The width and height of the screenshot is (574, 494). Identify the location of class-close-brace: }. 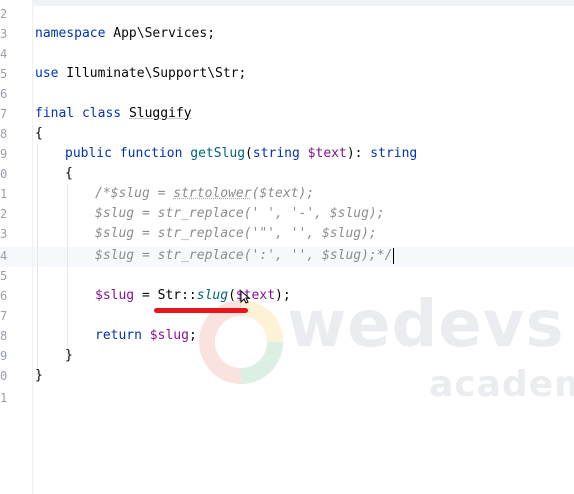
(39, 375).